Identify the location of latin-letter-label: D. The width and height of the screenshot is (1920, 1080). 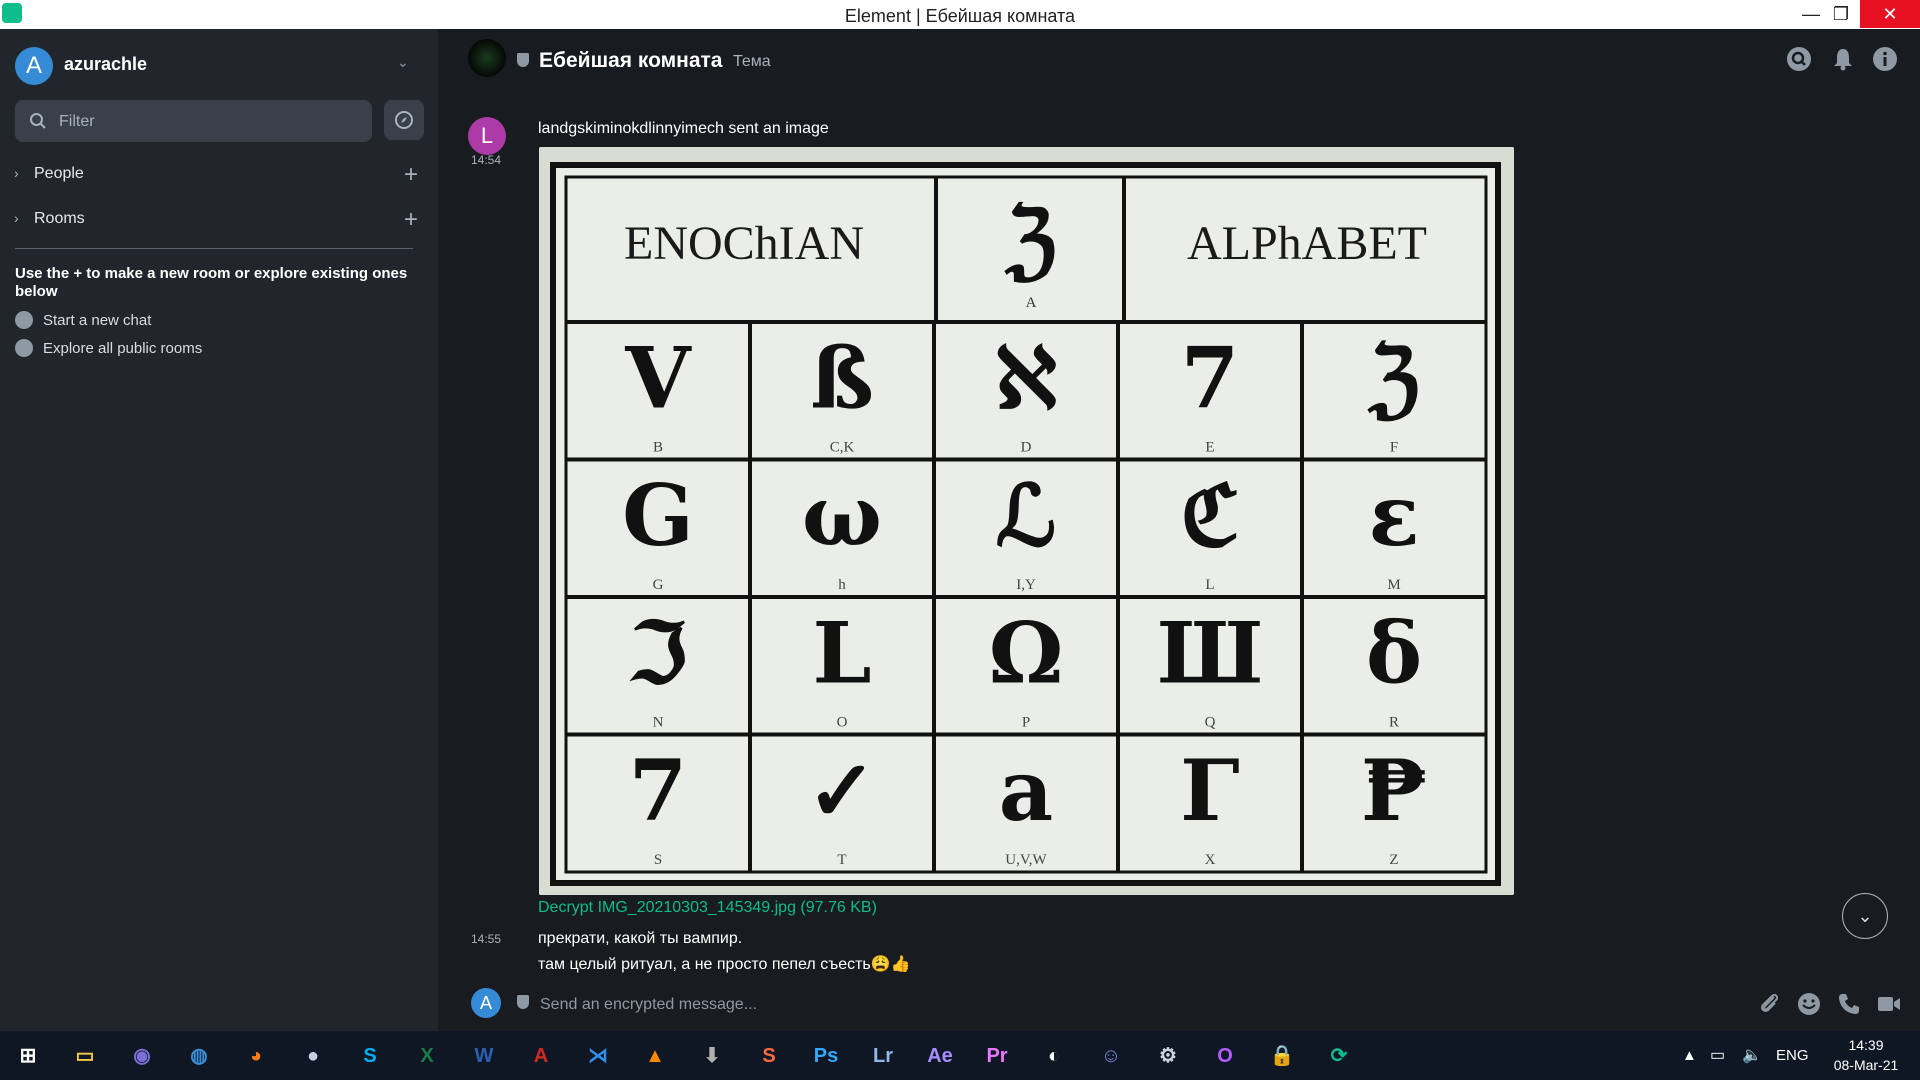
(1026, 448).